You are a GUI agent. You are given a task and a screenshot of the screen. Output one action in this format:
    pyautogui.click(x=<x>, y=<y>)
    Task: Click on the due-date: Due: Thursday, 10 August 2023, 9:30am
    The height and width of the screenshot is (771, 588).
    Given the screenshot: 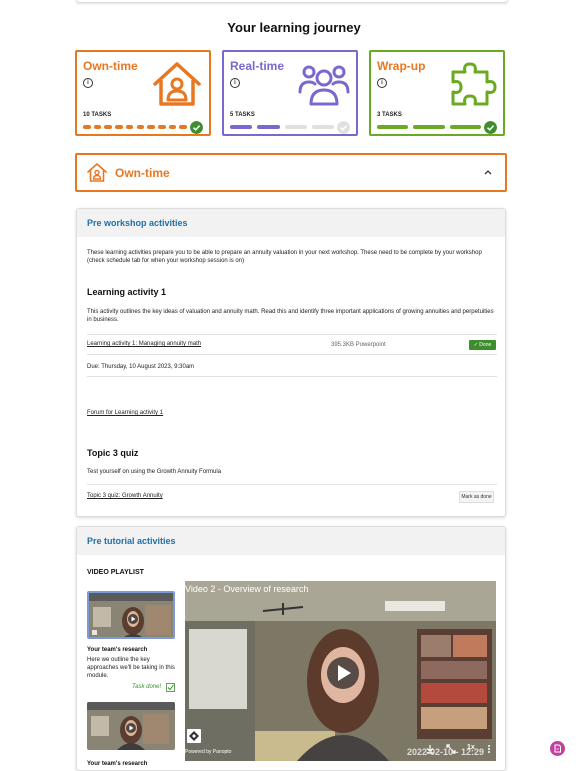 What is the action you would take?
    pyautogui.click(x=141, y=367)
    